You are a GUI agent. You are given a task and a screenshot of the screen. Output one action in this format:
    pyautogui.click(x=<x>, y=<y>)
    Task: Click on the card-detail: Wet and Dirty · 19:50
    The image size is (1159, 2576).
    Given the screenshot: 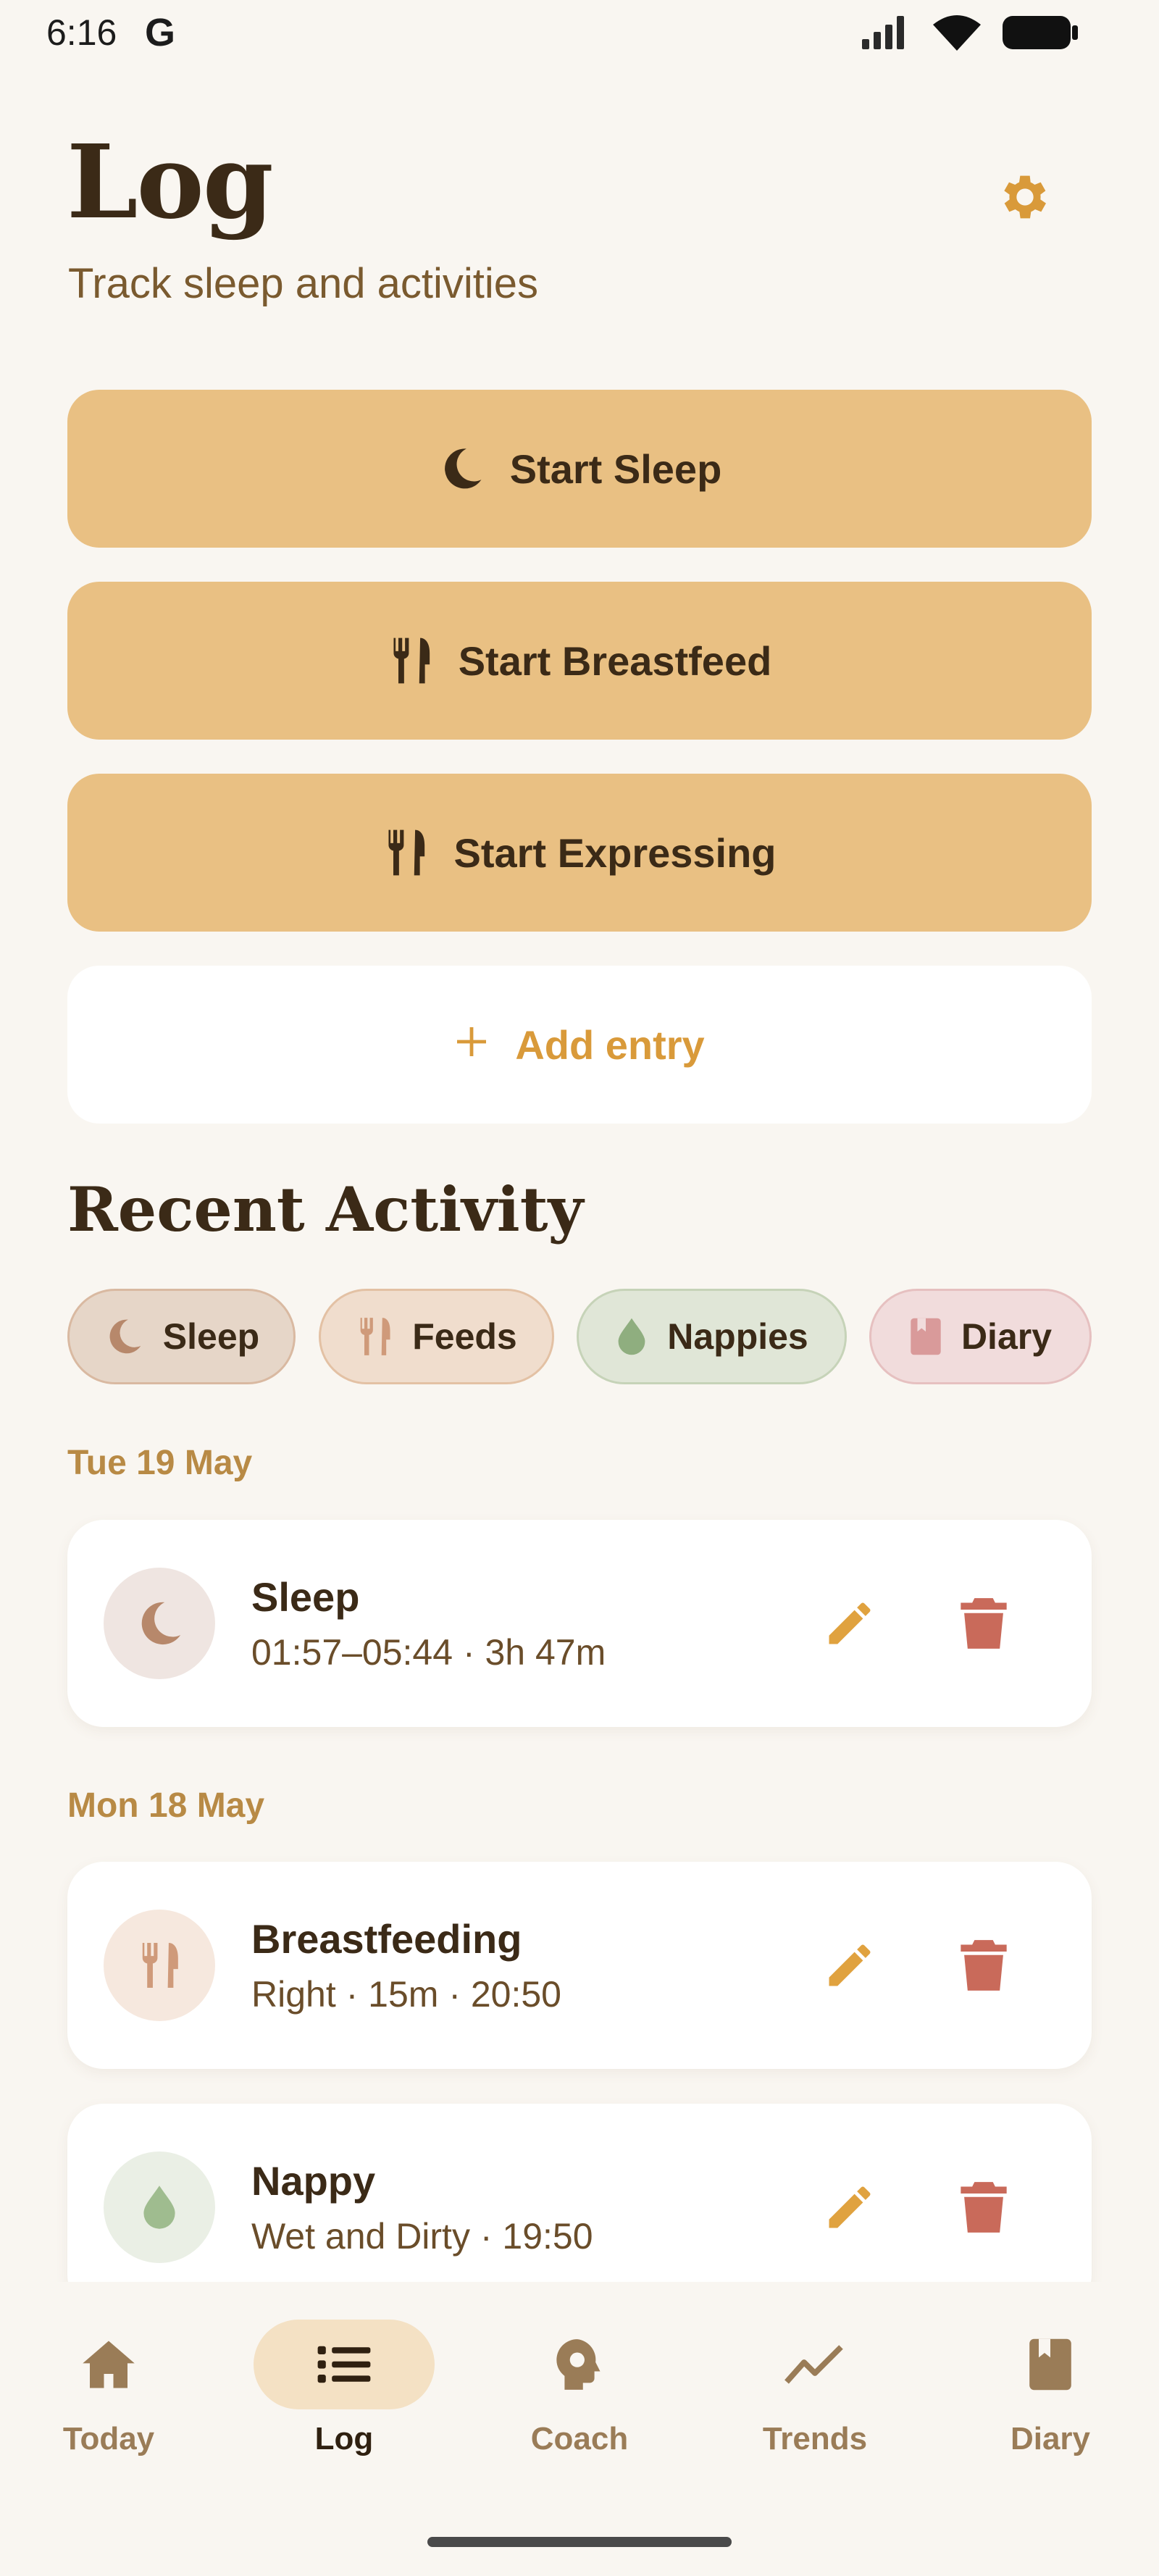 What is the action you would take?
    pyautogui.click(x=422, y=2236)
    